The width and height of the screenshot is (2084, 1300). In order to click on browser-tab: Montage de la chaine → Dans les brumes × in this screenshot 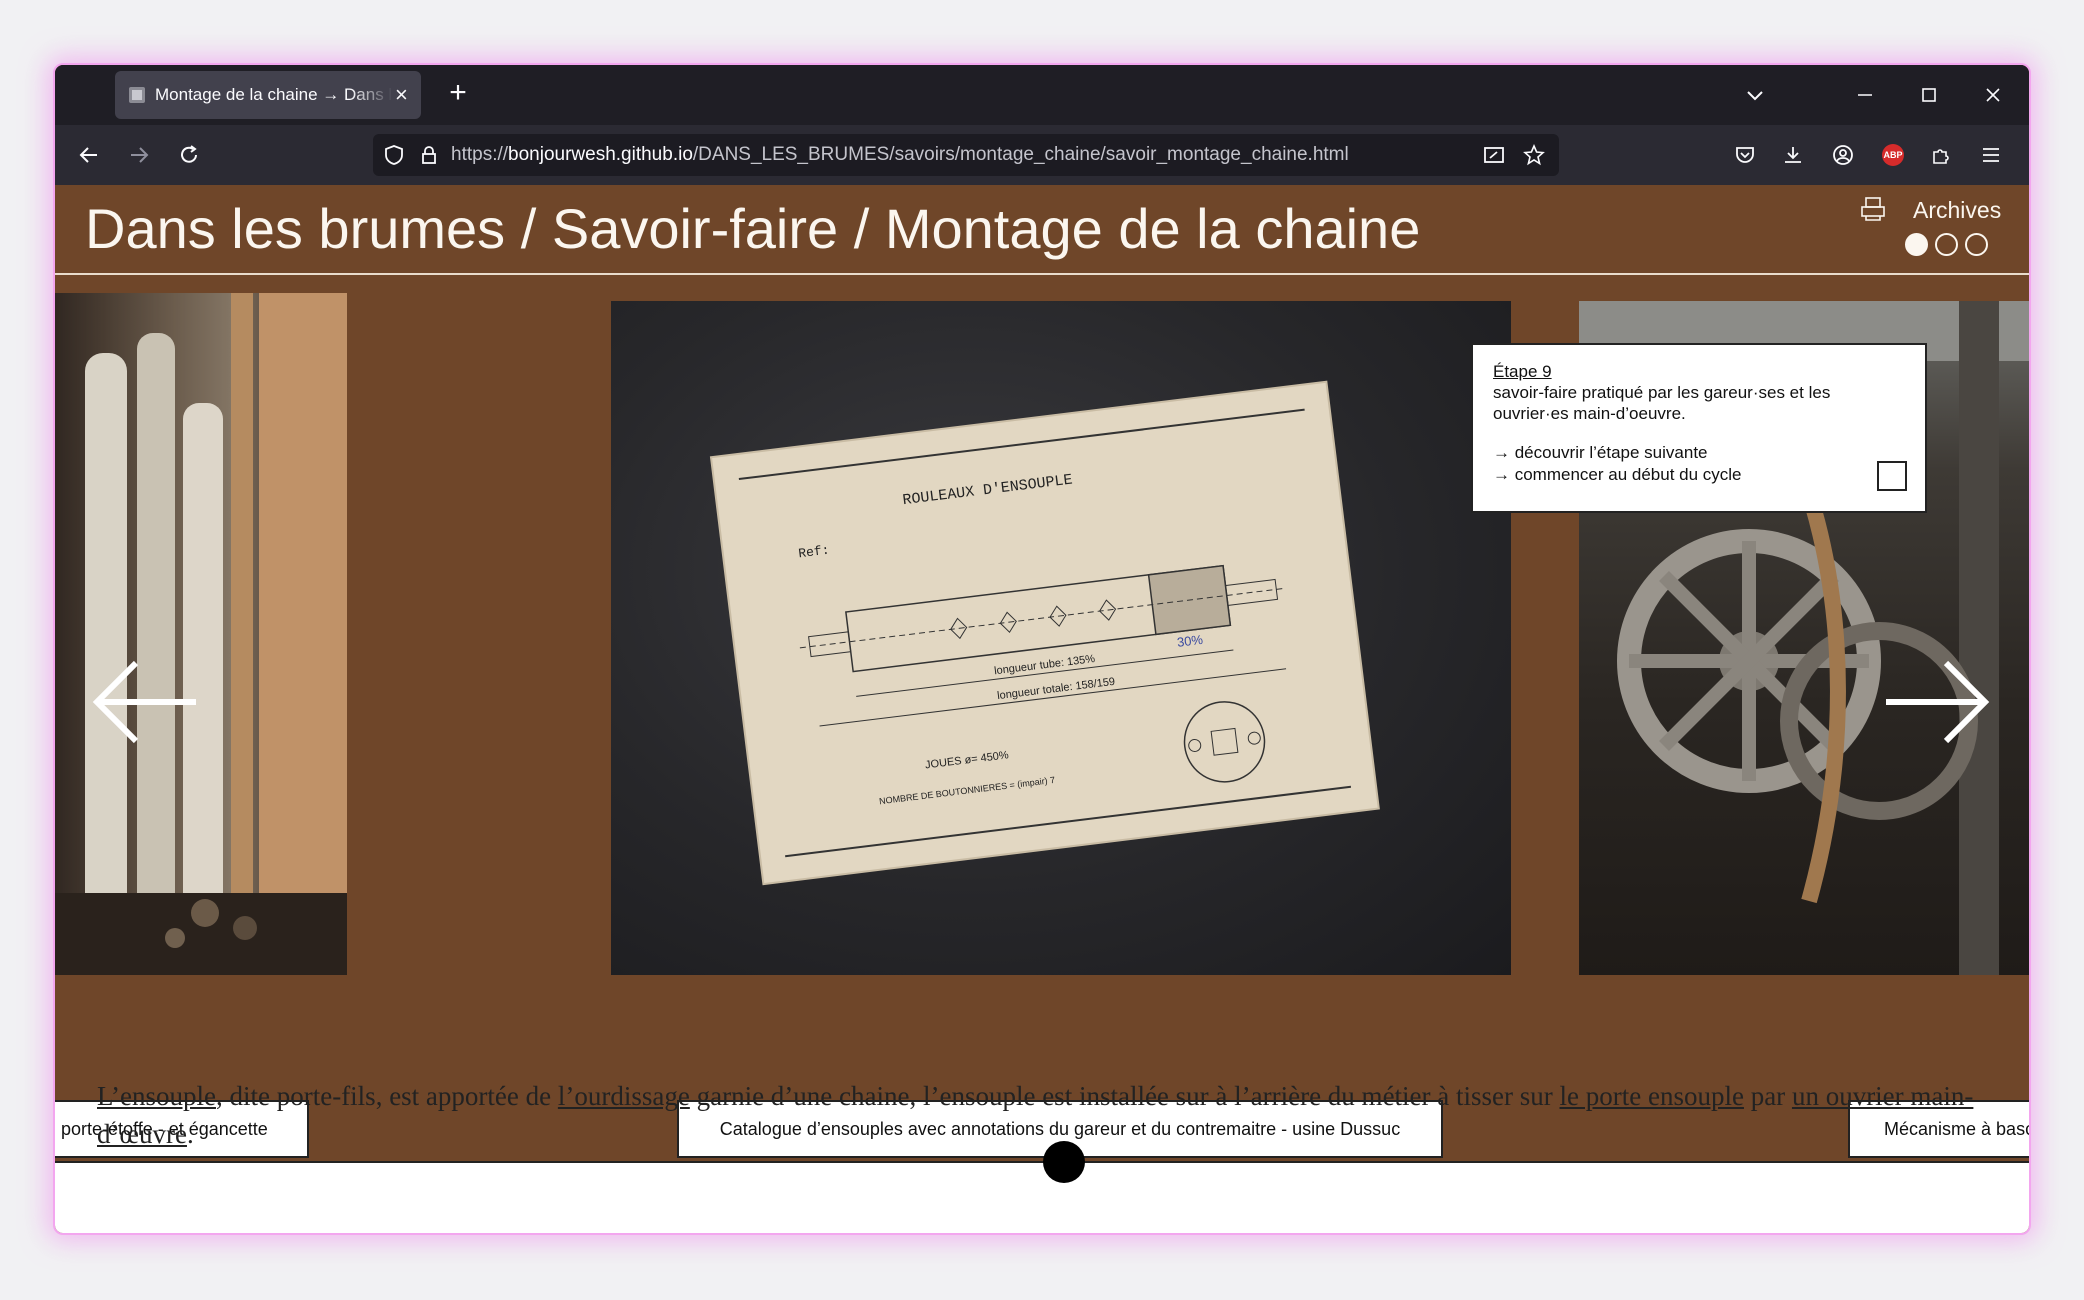, I will do `click(268, 95)`.